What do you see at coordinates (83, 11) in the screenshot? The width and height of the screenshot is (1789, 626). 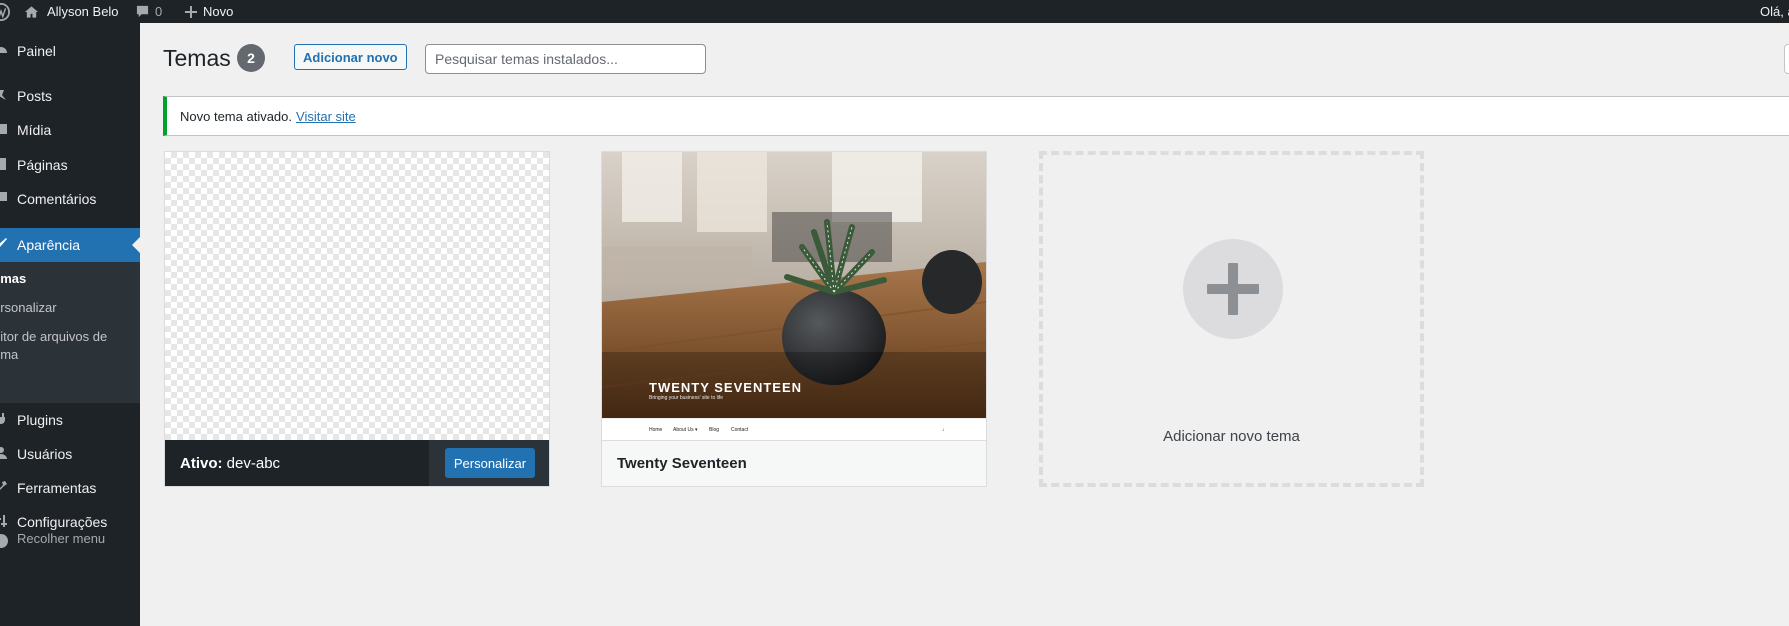 I see `site-name: Allyson Belo` at bounding box center [83, 11].